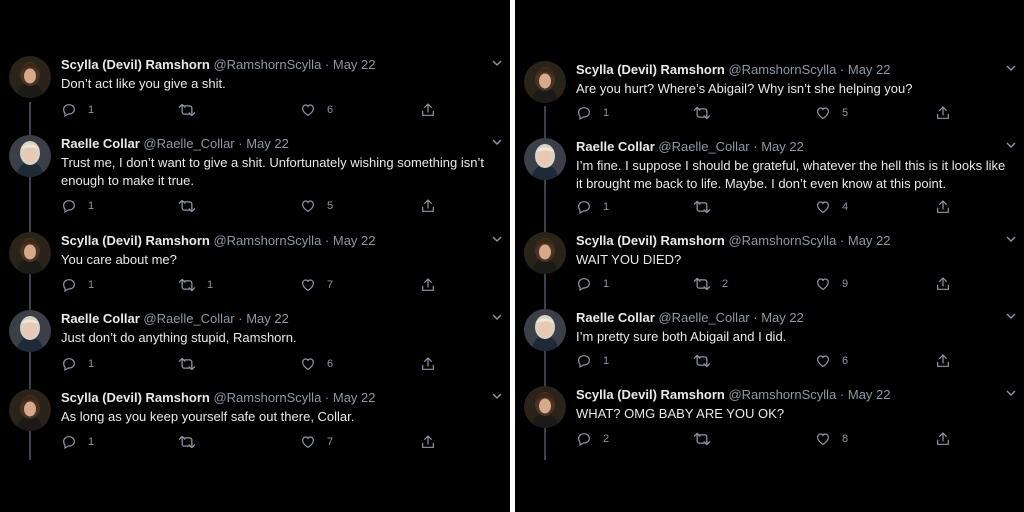 This screenshot has width=1024, height=512. What do you see at coordinates (195, 285) in the screenshot?
I see `retweet-button: 1` at bounding box center [195, 285].